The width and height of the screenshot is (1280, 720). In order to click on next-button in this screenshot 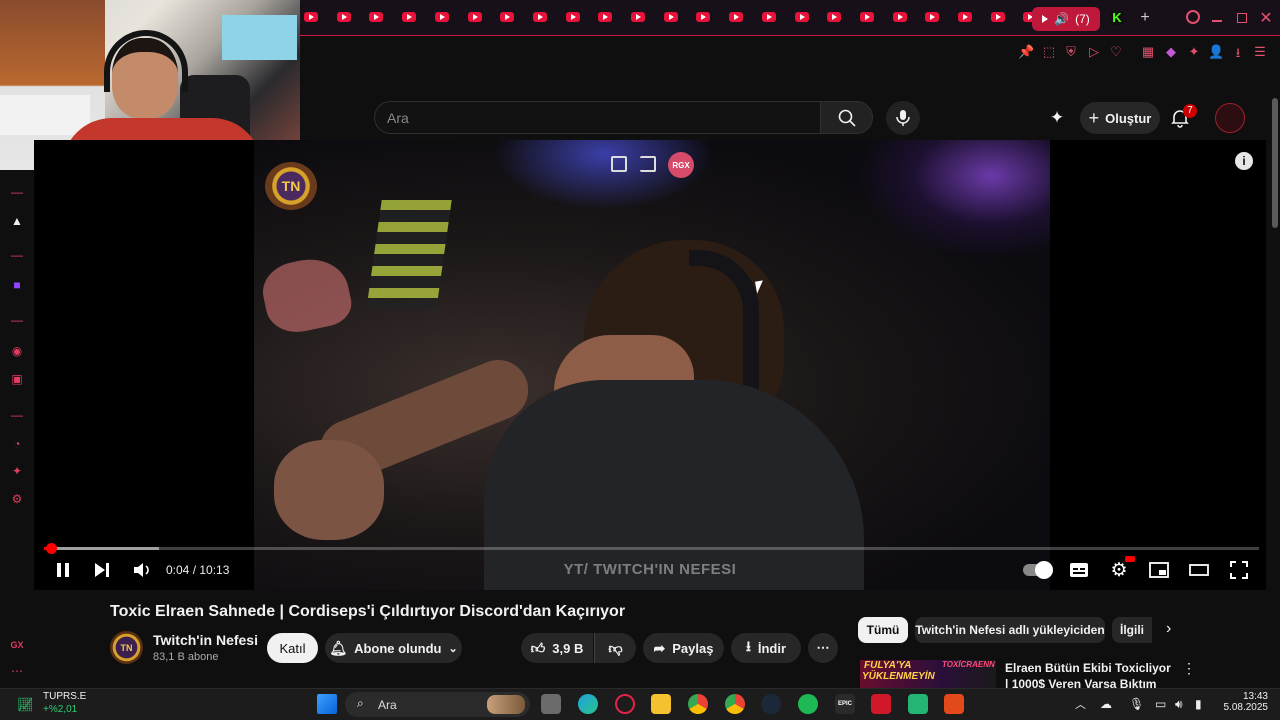, I will do `click(102, 570)`.